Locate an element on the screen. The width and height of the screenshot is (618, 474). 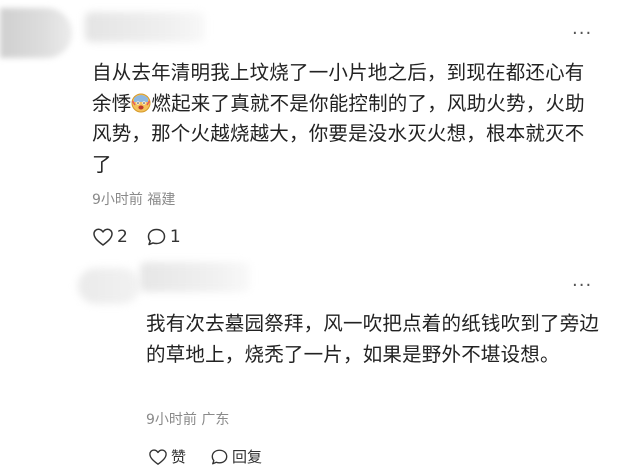
reply-button: 1 is located at coordinates (163, 237).